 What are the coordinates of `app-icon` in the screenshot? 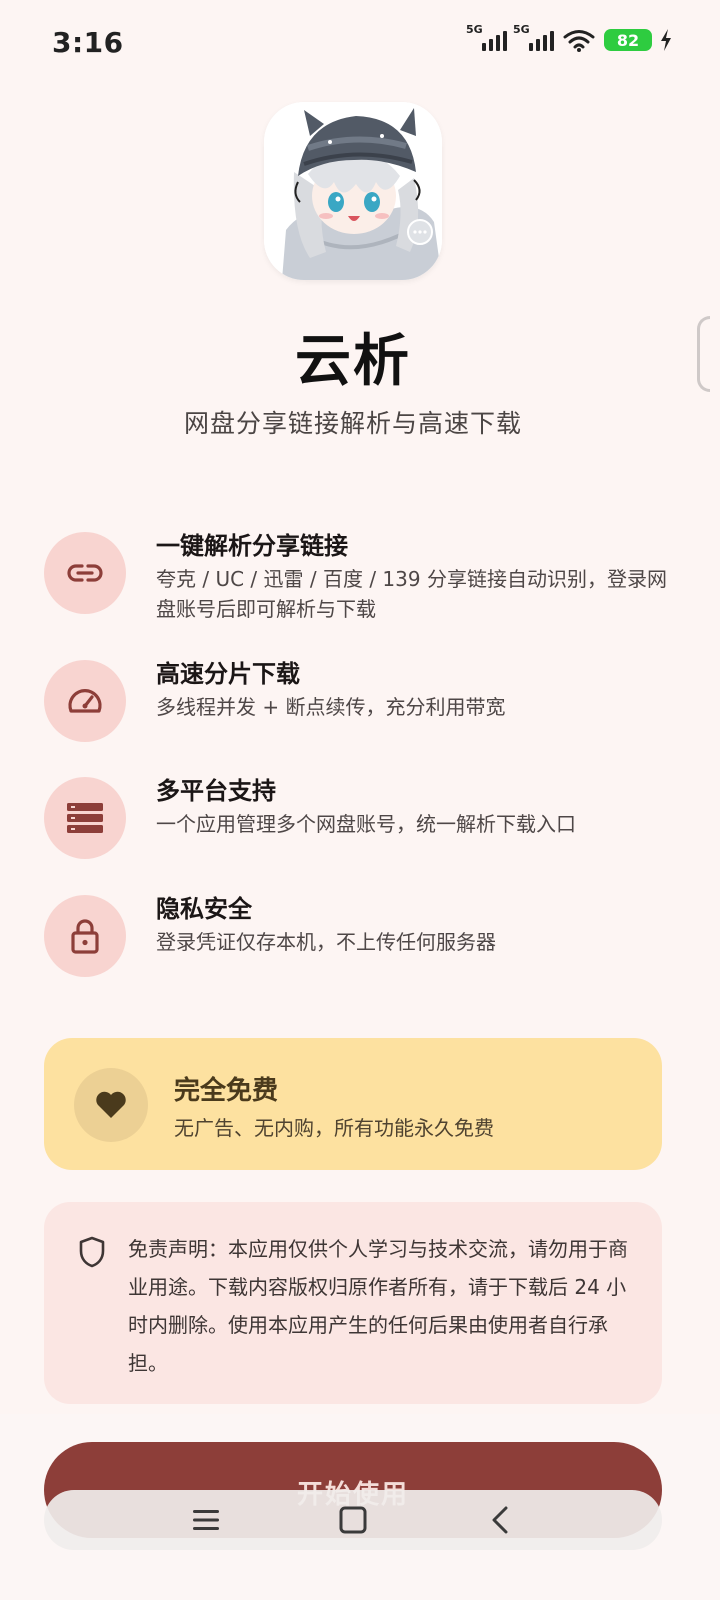 It's located at (353, 191).